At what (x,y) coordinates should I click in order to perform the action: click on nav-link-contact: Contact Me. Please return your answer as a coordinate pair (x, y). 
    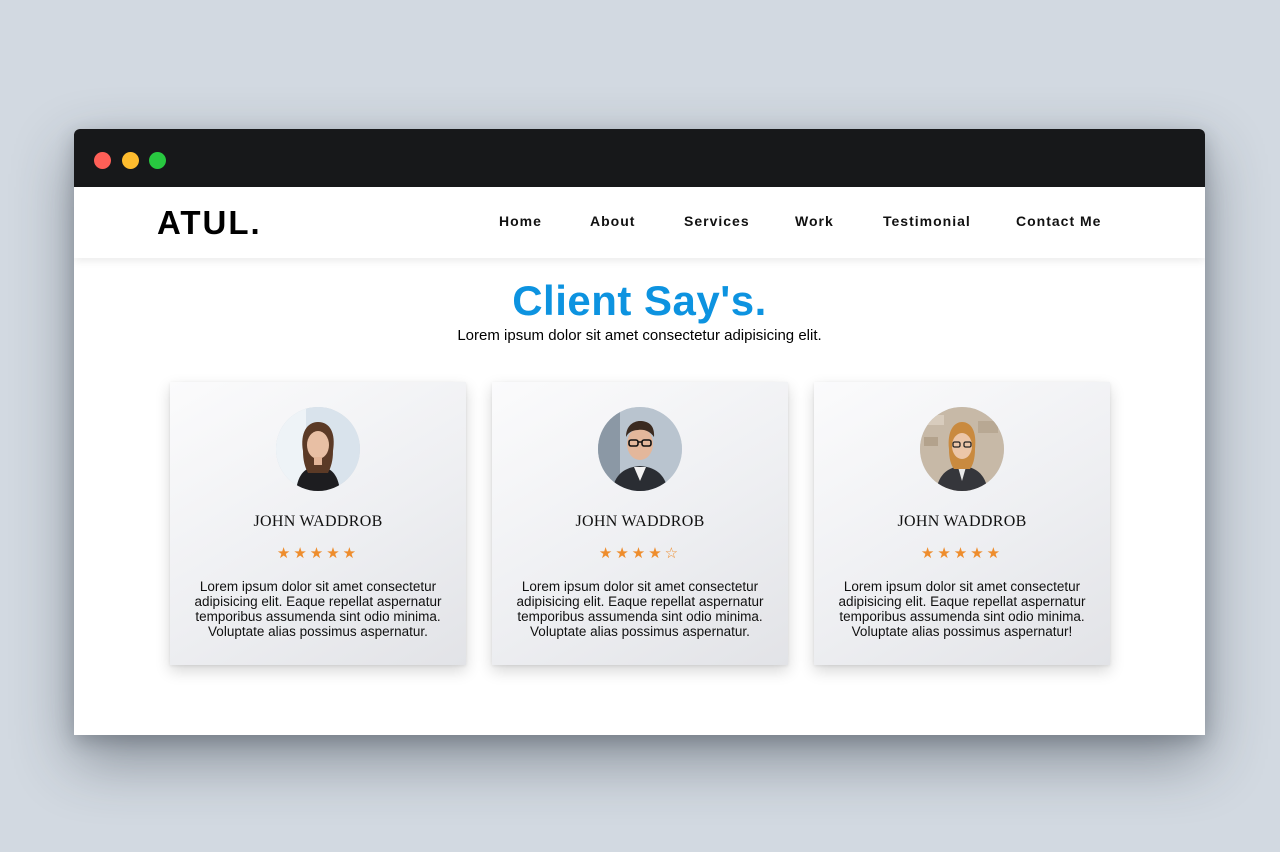
    Looking at the image, I should click on (1058, 221).